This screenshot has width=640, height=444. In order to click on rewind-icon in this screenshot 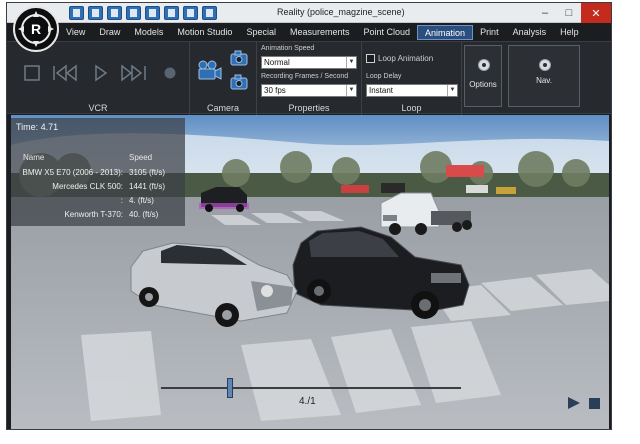, I will do `click(65, 73)`.